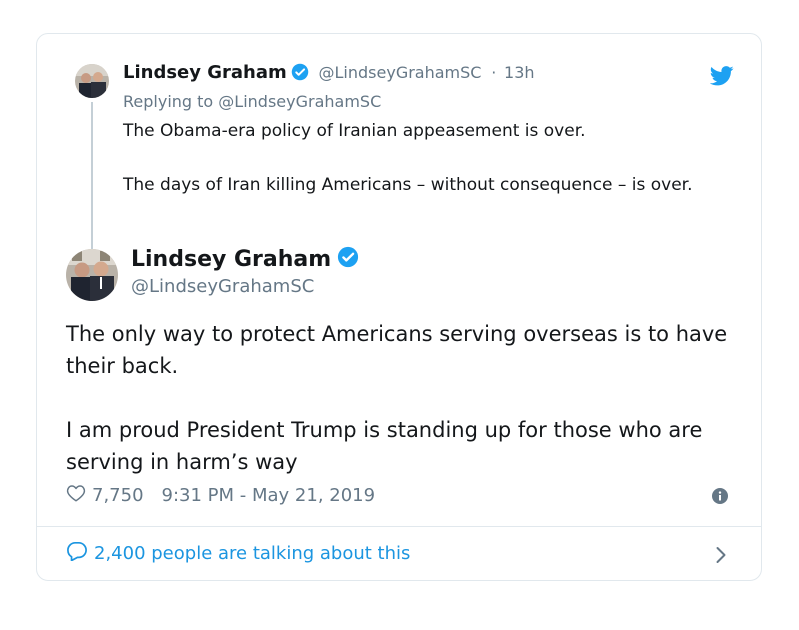 The image size is (799, 630). What do you see at coordinates (118, 495) in the screenshot?
I see `like-count: 7,750` at bounding box center [118, 495].